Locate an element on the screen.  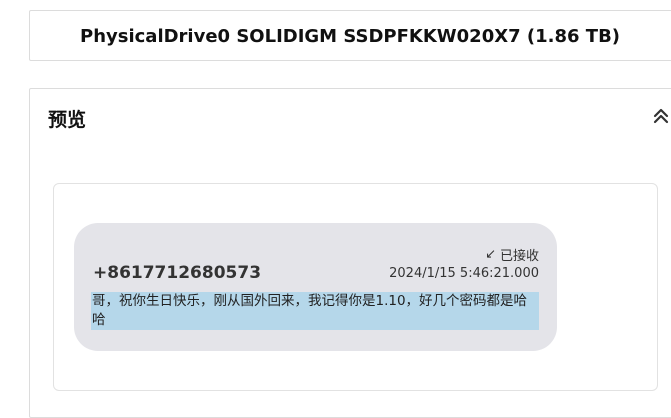
double-chevron-up-icon is located at coordinates (661, 116).